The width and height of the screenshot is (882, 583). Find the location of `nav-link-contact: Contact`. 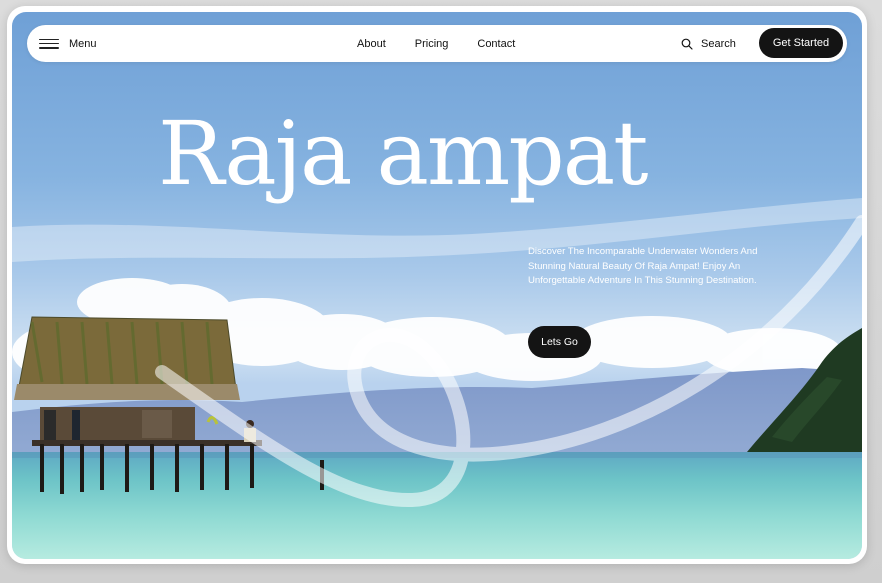

nav-link-contact: Contact is located at coordinates (496, 44).